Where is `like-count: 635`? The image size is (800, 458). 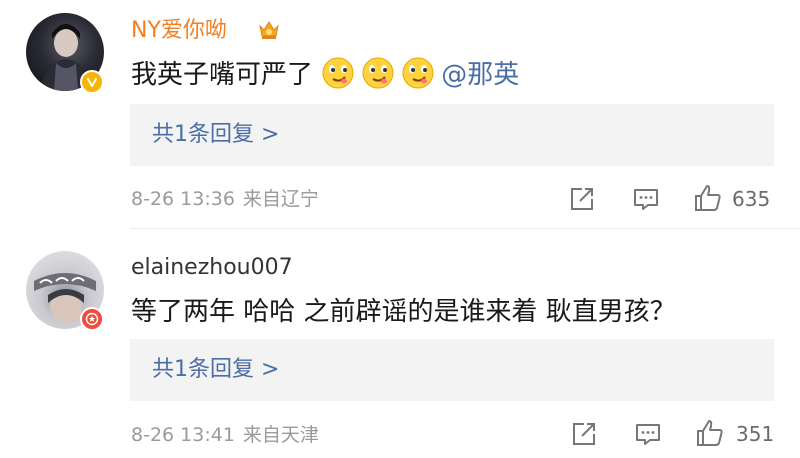 like-count: 635 is located at coordinates (751, 199).